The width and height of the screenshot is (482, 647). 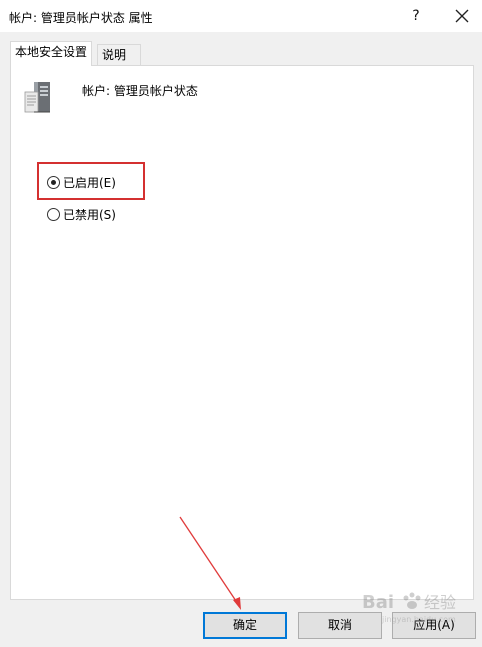 I want to click on help-icon: ?, so click(x=416, y=16).